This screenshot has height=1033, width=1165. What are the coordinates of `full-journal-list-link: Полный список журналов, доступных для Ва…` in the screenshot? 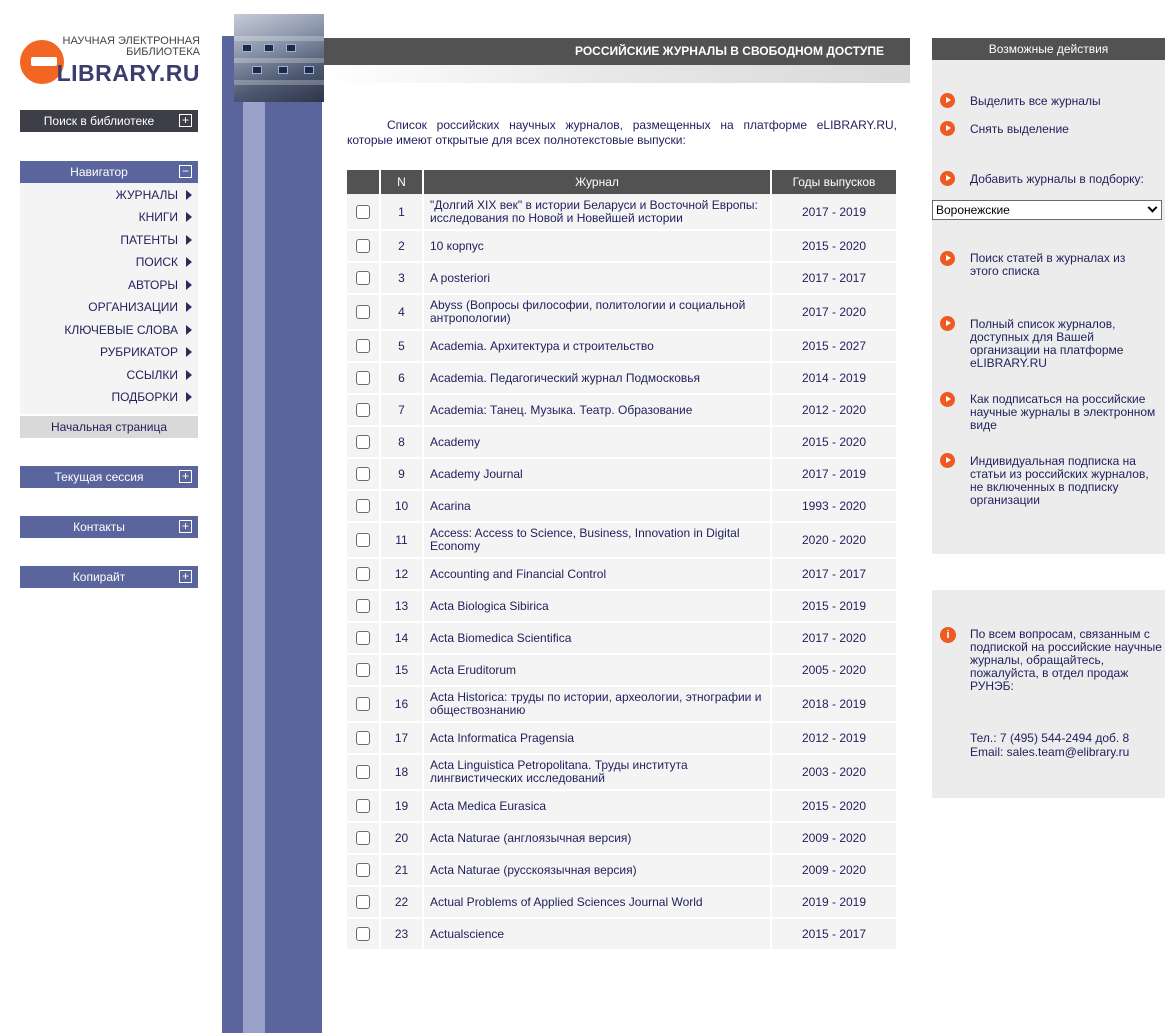 It's located at (1055, 344).